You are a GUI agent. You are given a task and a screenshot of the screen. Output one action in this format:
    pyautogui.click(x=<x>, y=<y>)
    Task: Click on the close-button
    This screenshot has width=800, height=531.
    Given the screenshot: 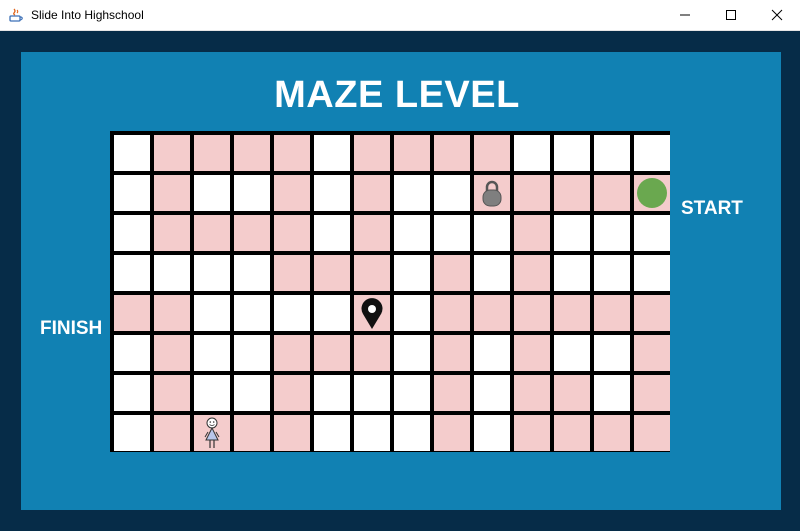 What is the action you would take?
    pyautogui.click(x=777, y=15)
    